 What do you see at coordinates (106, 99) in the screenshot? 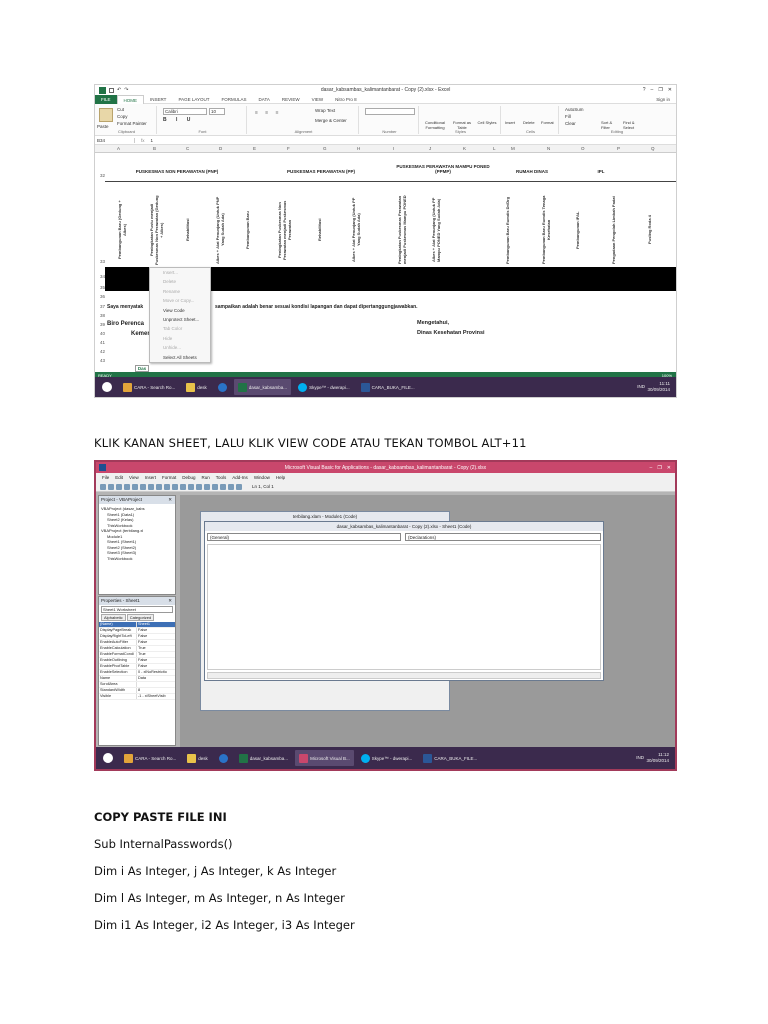
I see `tab-file: FILE` at bounding box center [106, 99].